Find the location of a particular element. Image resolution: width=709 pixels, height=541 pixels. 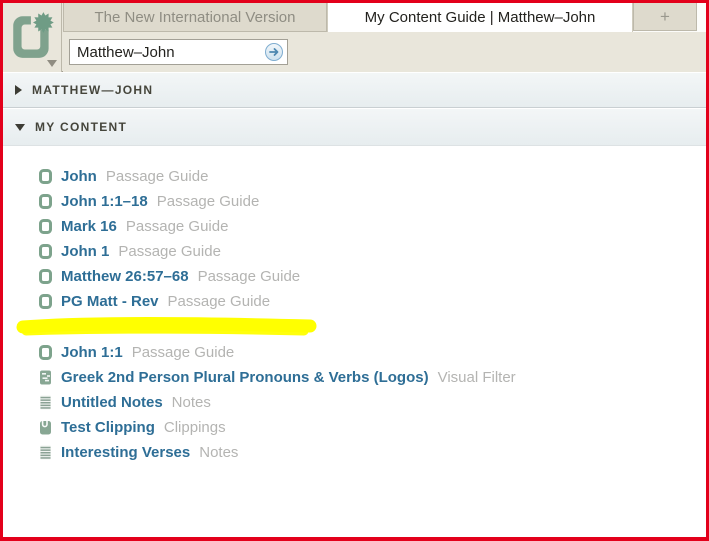

list-item: John 1:1–18 Passage Guide is located at coordinates (354, 201).